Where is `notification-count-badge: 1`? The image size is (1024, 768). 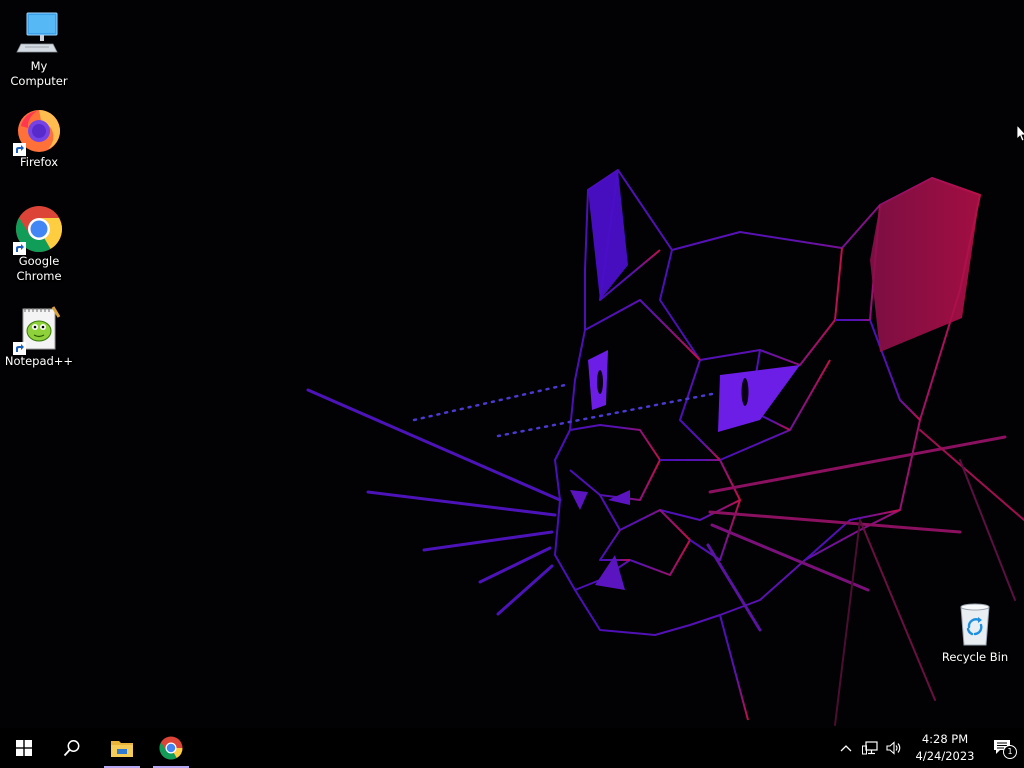 notification-count-badge: 1 is located at coordinates (1010, 752).